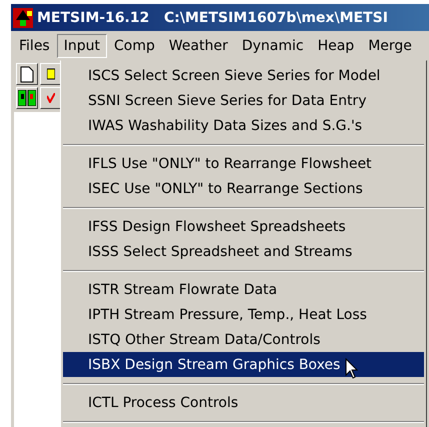 The image size is (429, 427). I want to click on window-title: METSIM-16.12 C:\METSIM1607b\mex\METSI, so click(212, 18).